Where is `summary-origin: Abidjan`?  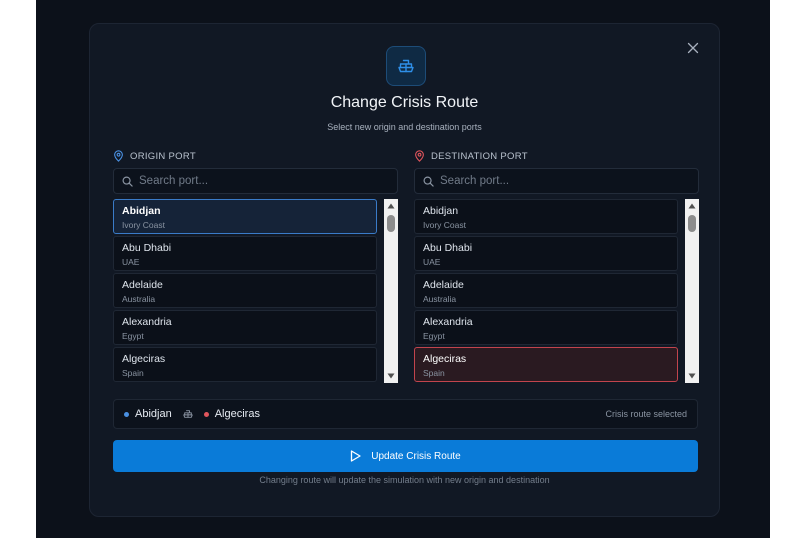
summary-origin: Abidjan is located at coordinates (148, 414).